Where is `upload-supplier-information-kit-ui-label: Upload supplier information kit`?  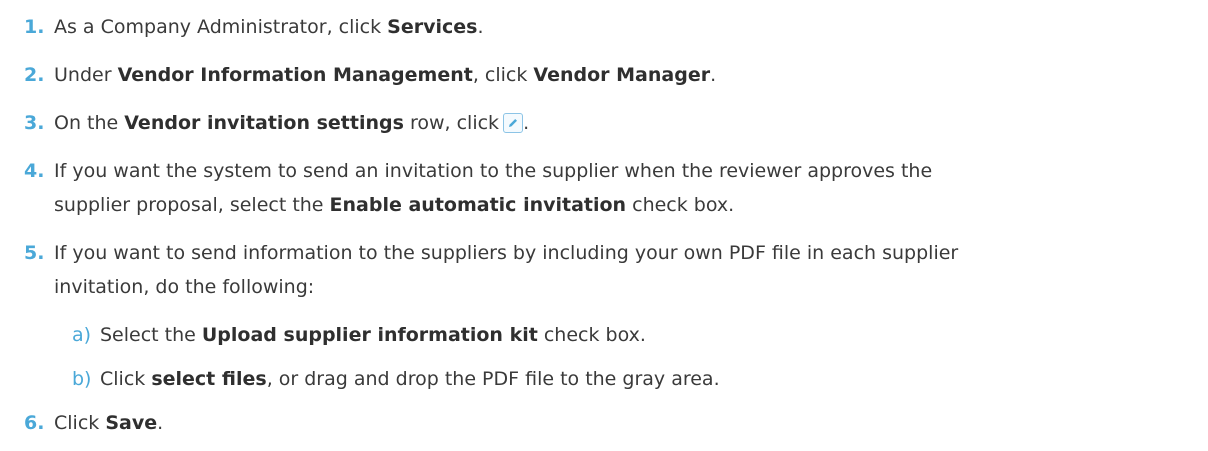
upload-supplier-information-kit-ui-label: Upload supplier information kit is located at coordinates (369, 335).